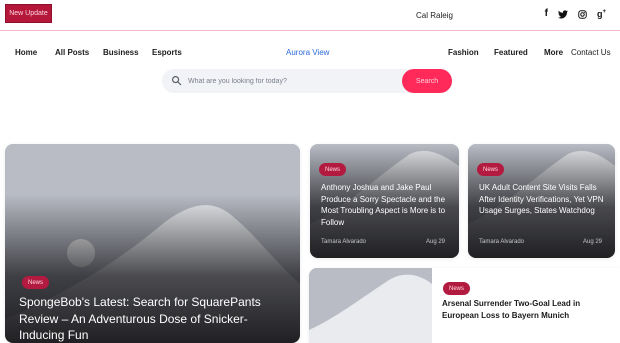 The image size is (620, 343). I want to click on search-bar: Search, so click(307, 81).